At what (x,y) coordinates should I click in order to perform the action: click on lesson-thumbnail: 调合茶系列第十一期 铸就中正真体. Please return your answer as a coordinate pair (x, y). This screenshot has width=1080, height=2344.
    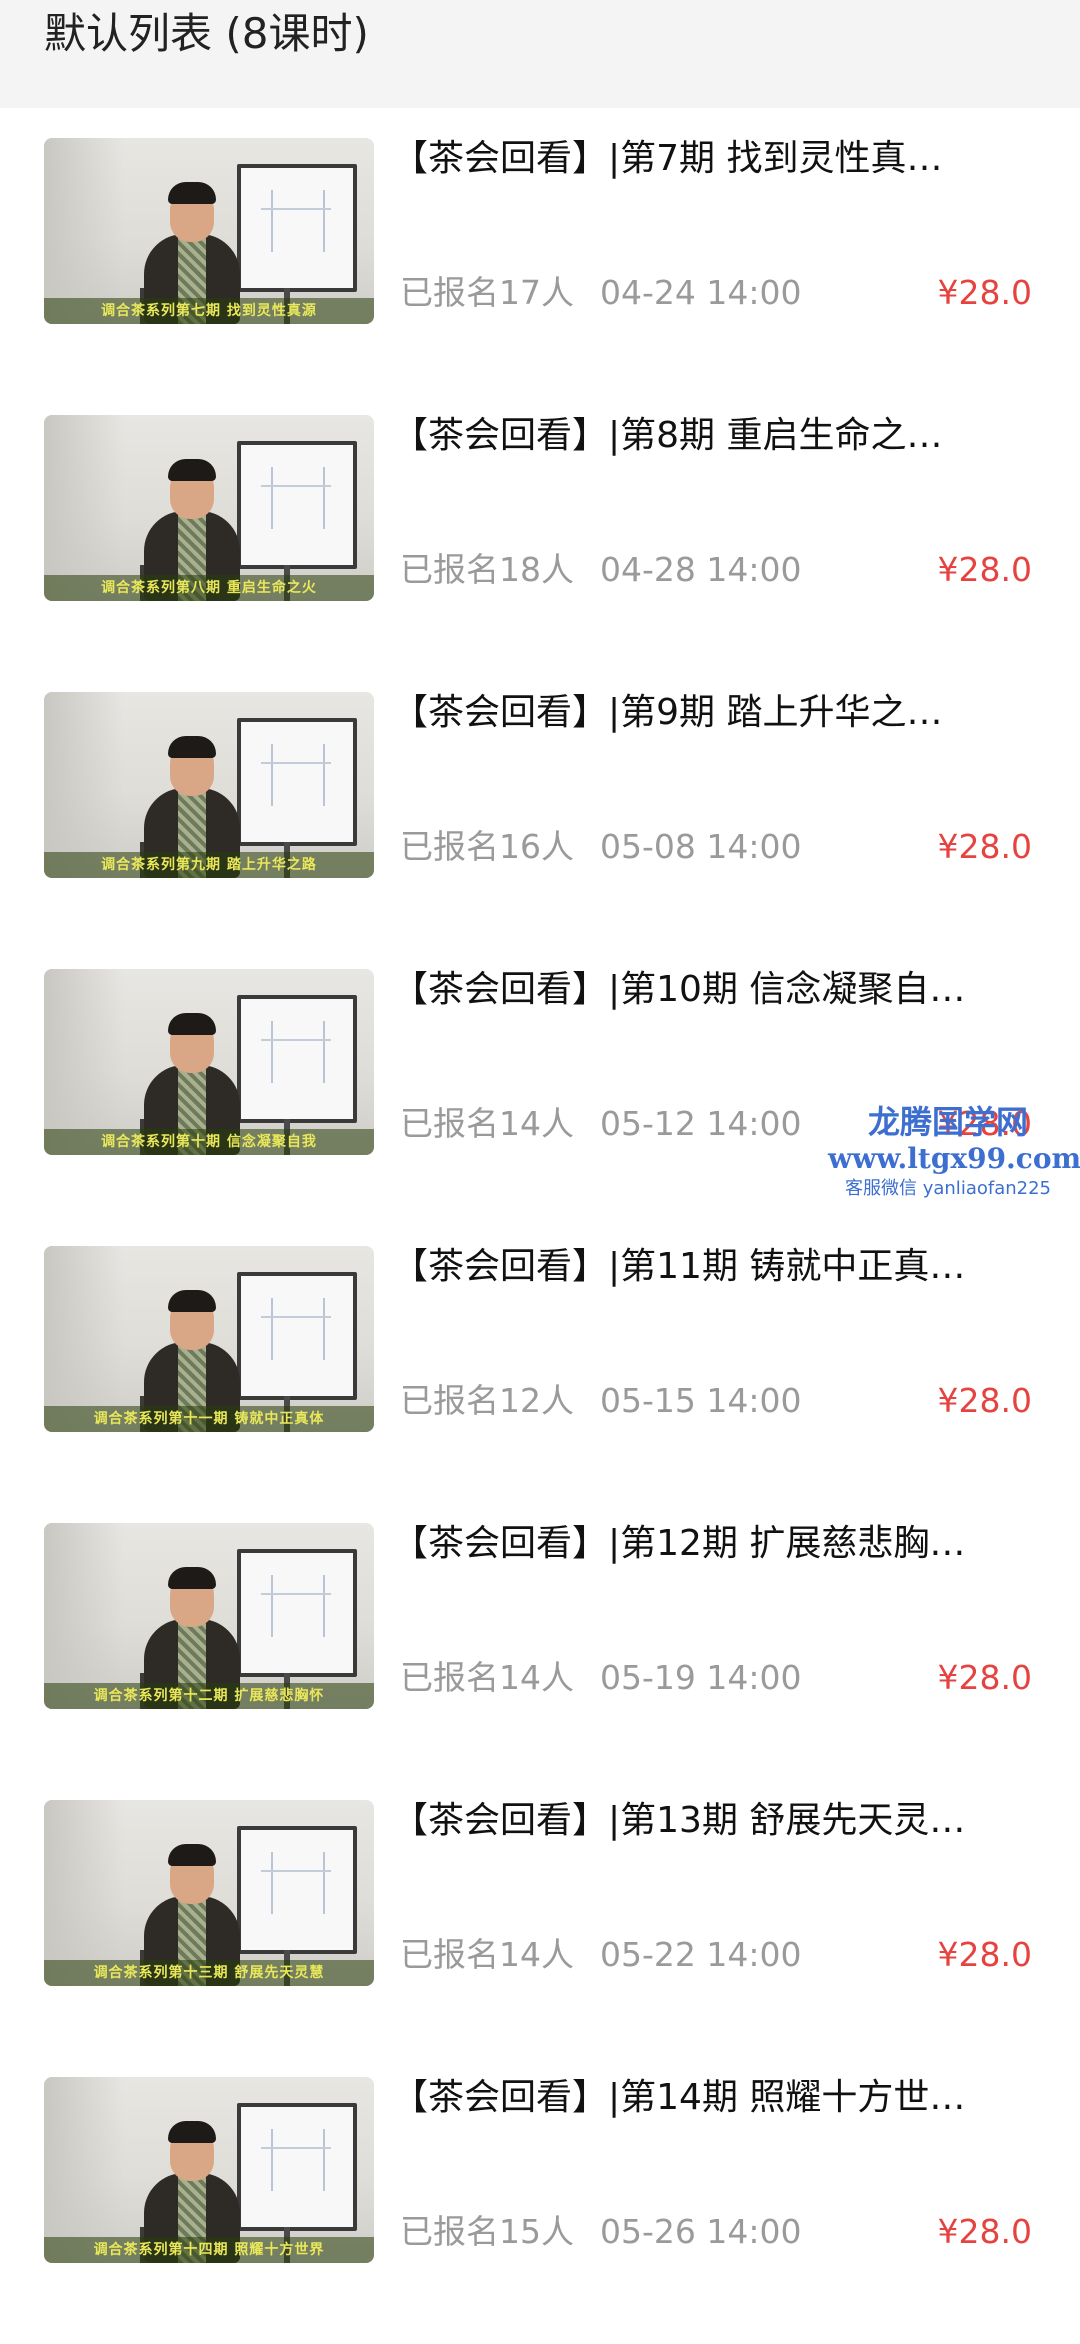
    Looking at the image, I should click on (209, 1339).